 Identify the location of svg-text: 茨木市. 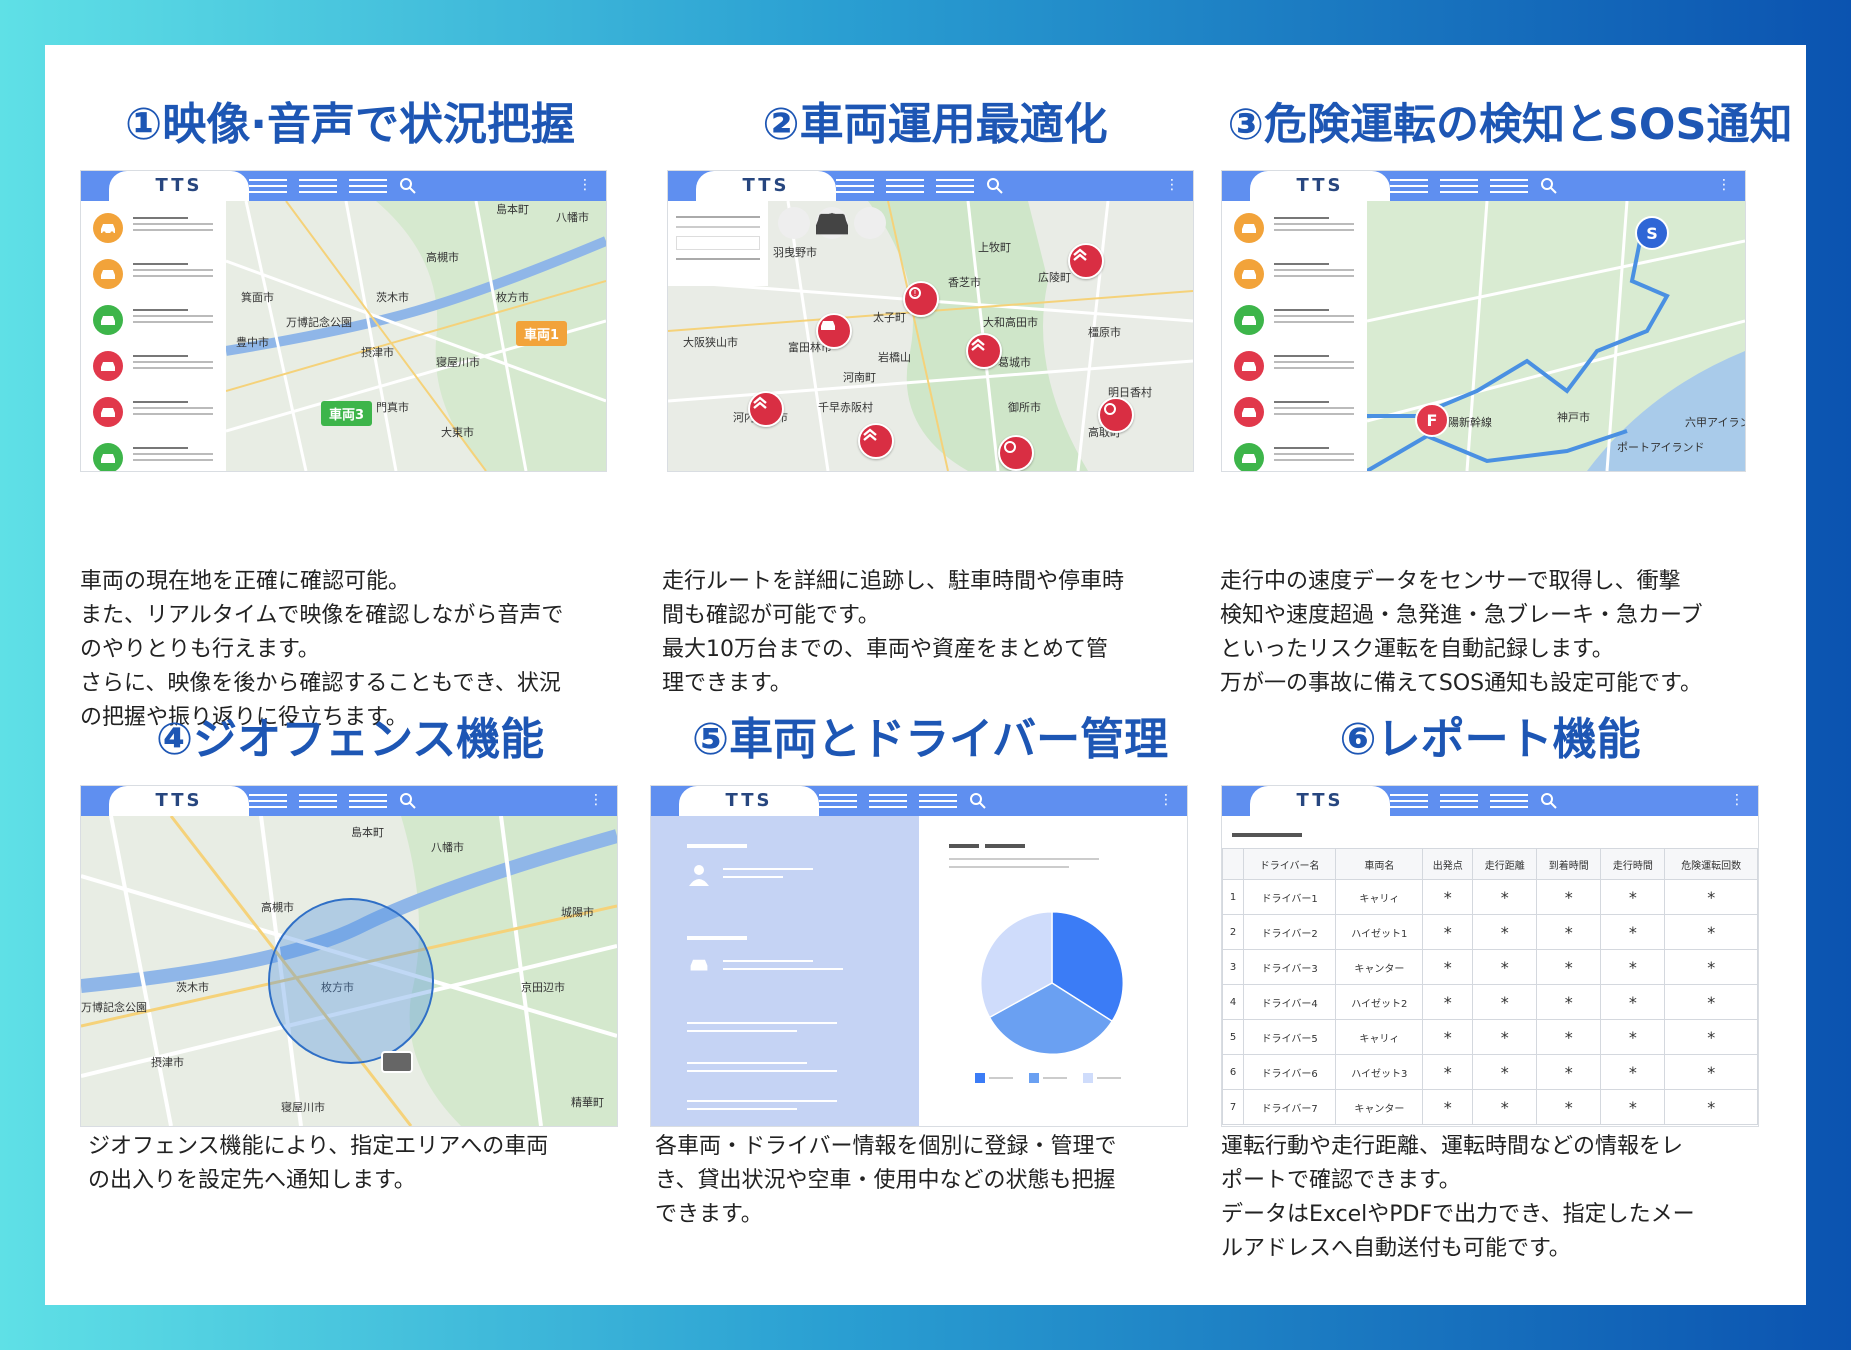
(192, 987).